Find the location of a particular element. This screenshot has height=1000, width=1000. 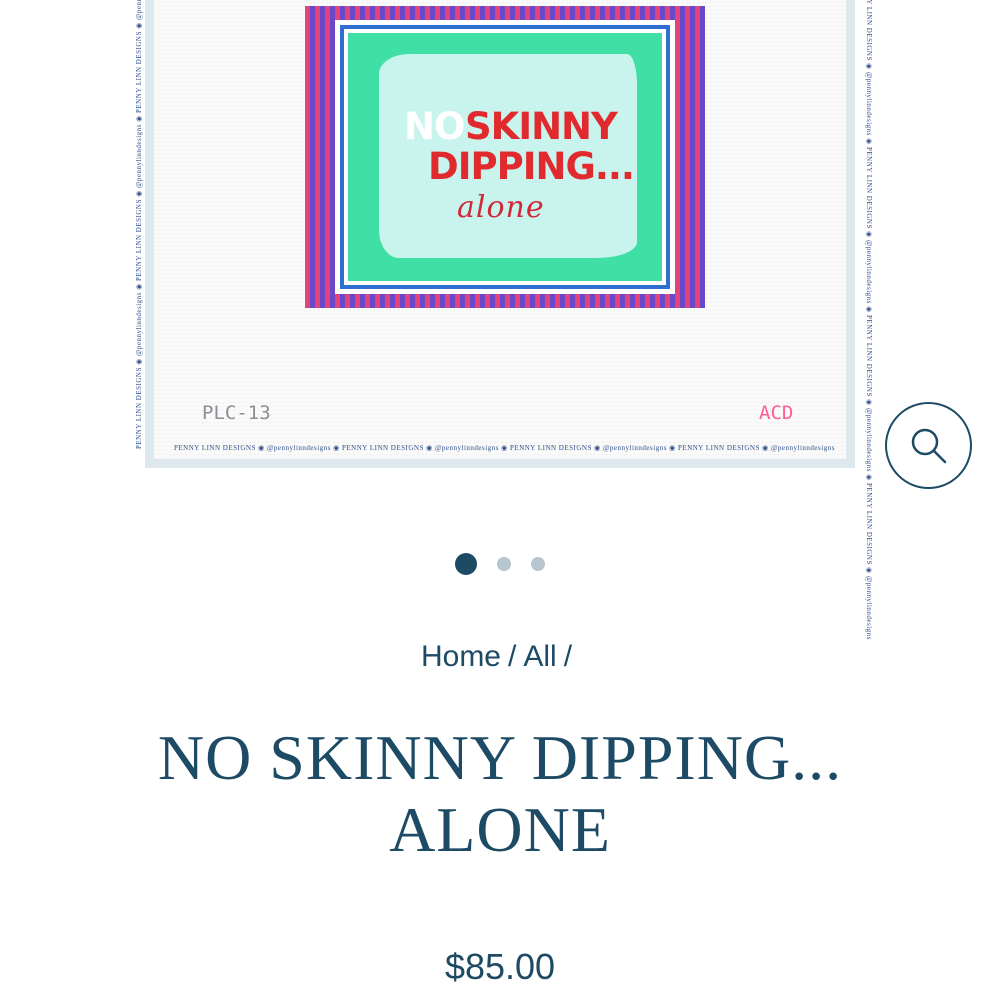

canvas-code-right: ACD is located at coordinates (776, 413).